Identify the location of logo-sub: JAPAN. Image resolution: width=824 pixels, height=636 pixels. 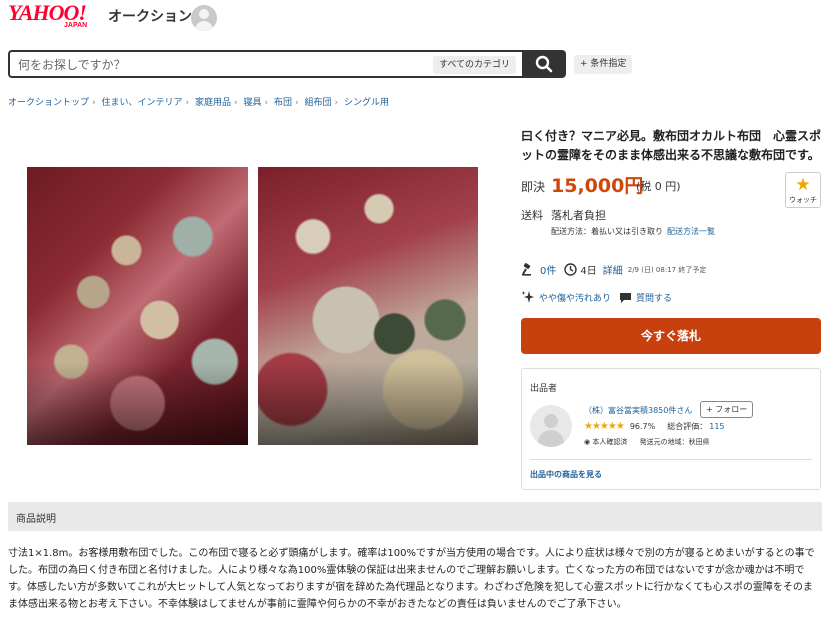
(76, 25).